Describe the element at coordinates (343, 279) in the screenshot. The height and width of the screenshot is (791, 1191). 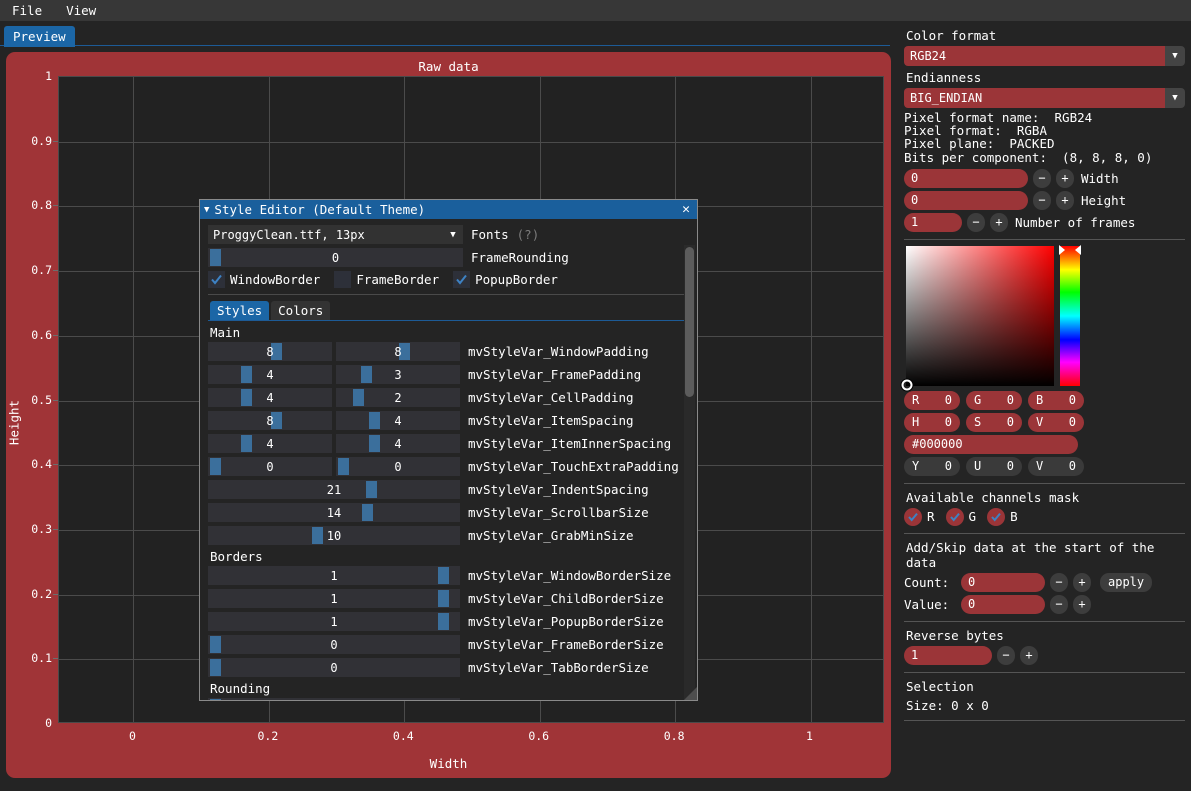
I see `checkbox-frame-border` at that location.